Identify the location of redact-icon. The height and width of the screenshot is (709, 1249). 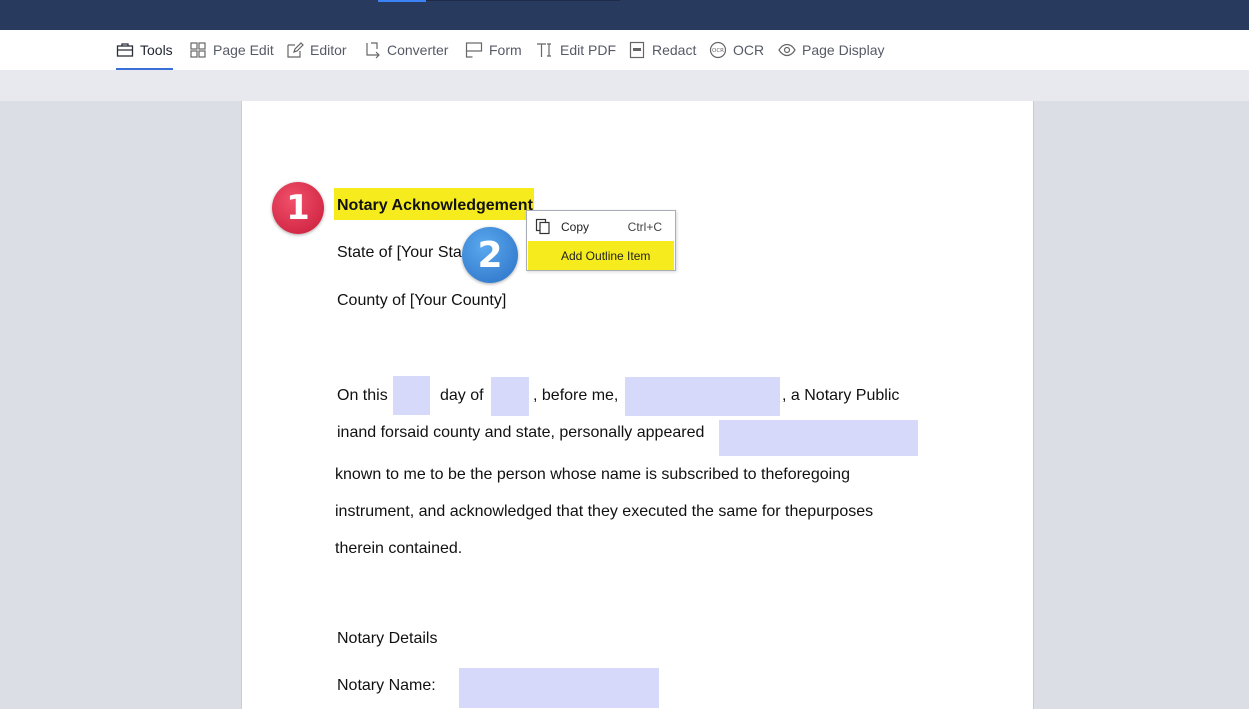
(637, 50).